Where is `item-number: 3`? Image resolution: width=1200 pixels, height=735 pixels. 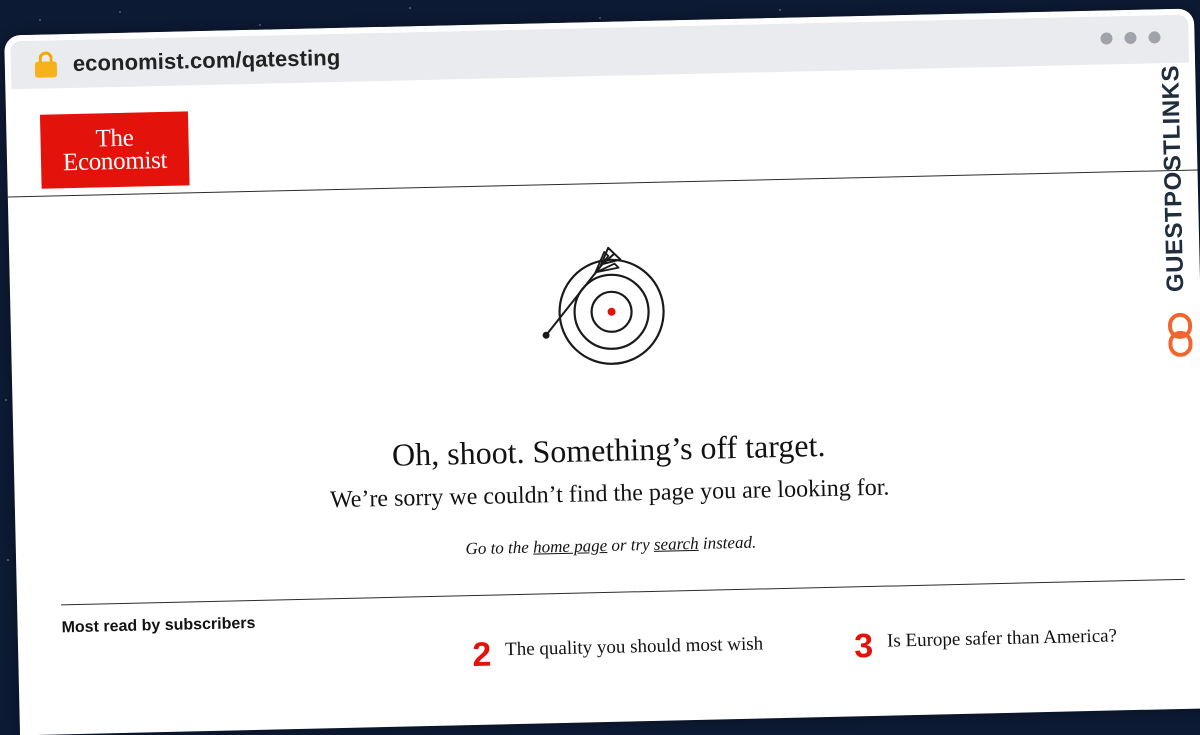
item-number: 3 is located at coordinates (864, 646).